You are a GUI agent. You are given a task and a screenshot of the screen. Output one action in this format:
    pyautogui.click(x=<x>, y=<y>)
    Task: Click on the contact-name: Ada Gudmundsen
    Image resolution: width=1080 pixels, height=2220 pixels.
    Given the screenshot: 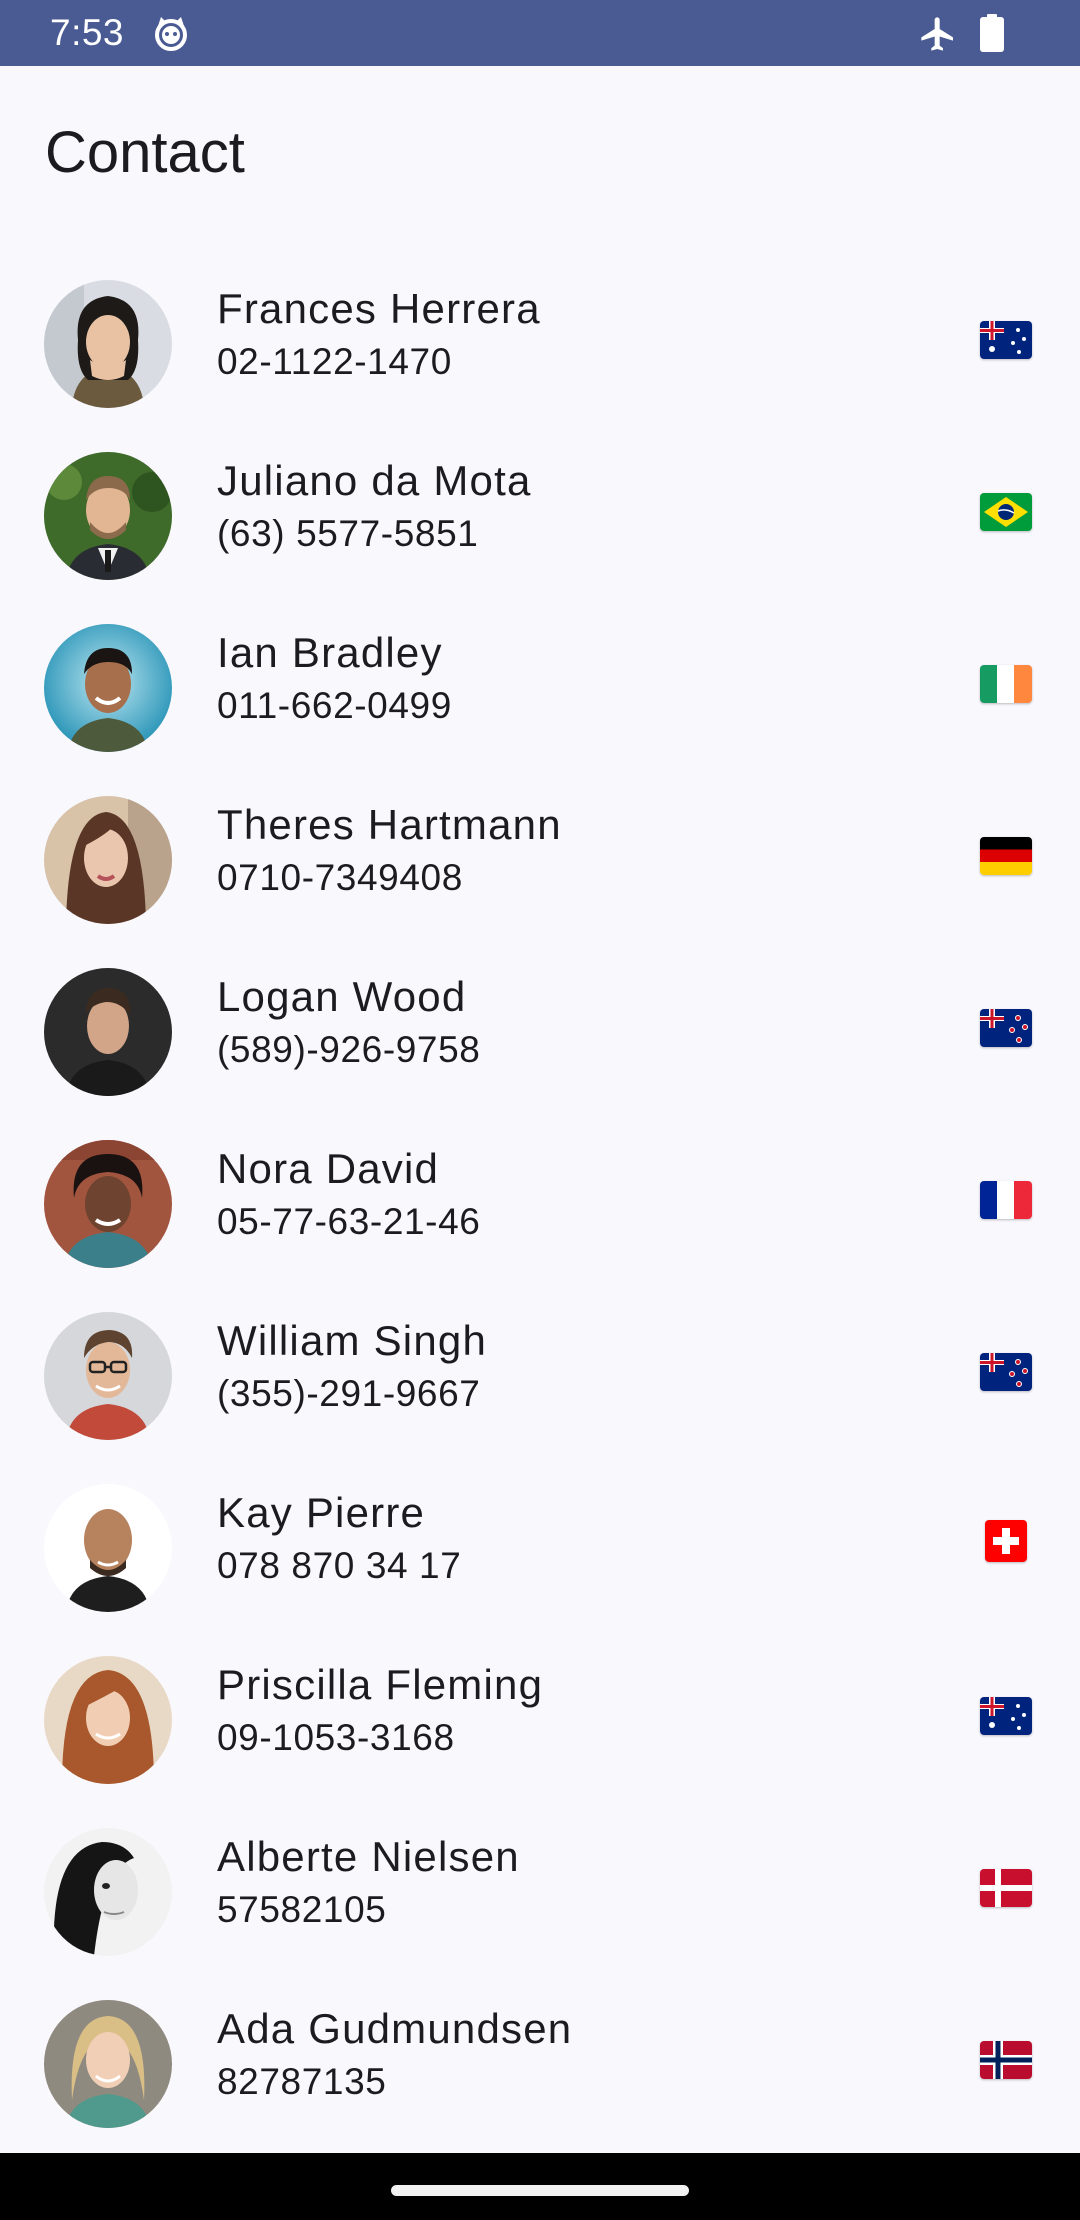 What is the action you would take?
    pyautogui.click(x=395, y=2028)
    